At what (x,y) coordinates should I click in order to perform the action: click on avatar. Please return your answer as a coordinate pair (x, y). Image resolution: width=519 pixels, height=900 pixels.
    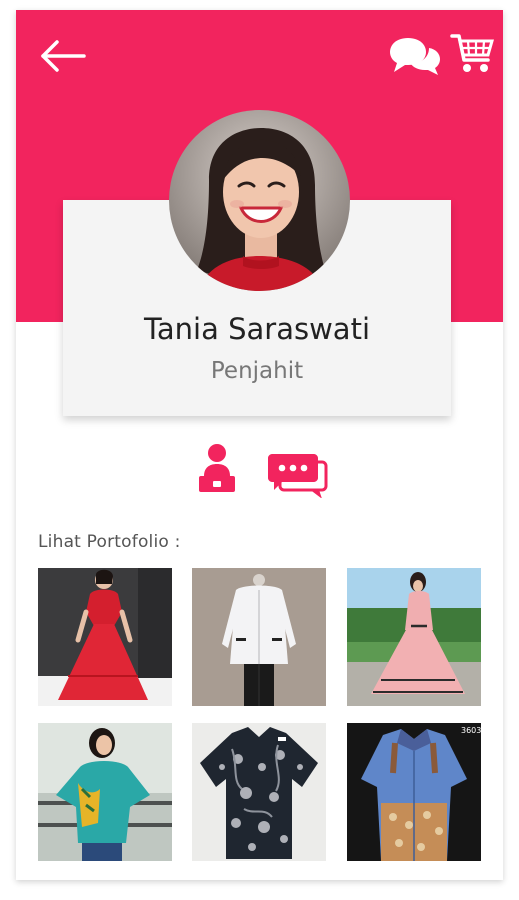
    Looking at the image, I should click on (259, 200).